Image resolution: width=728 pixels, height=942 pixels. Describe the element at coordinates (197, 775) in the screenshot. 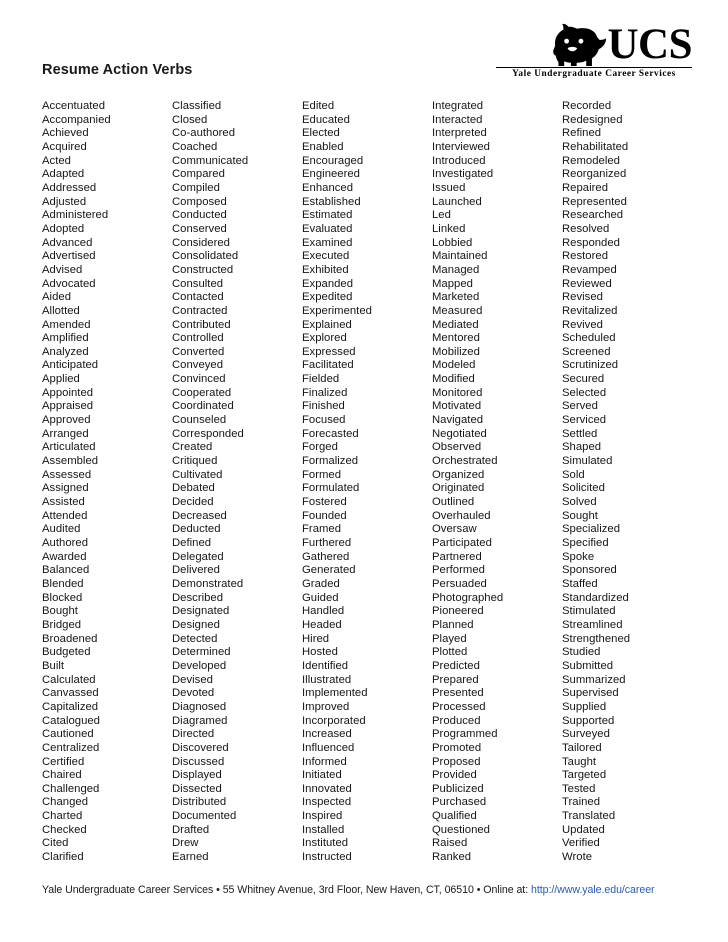

I see `verb-item: Displayed` at that location.